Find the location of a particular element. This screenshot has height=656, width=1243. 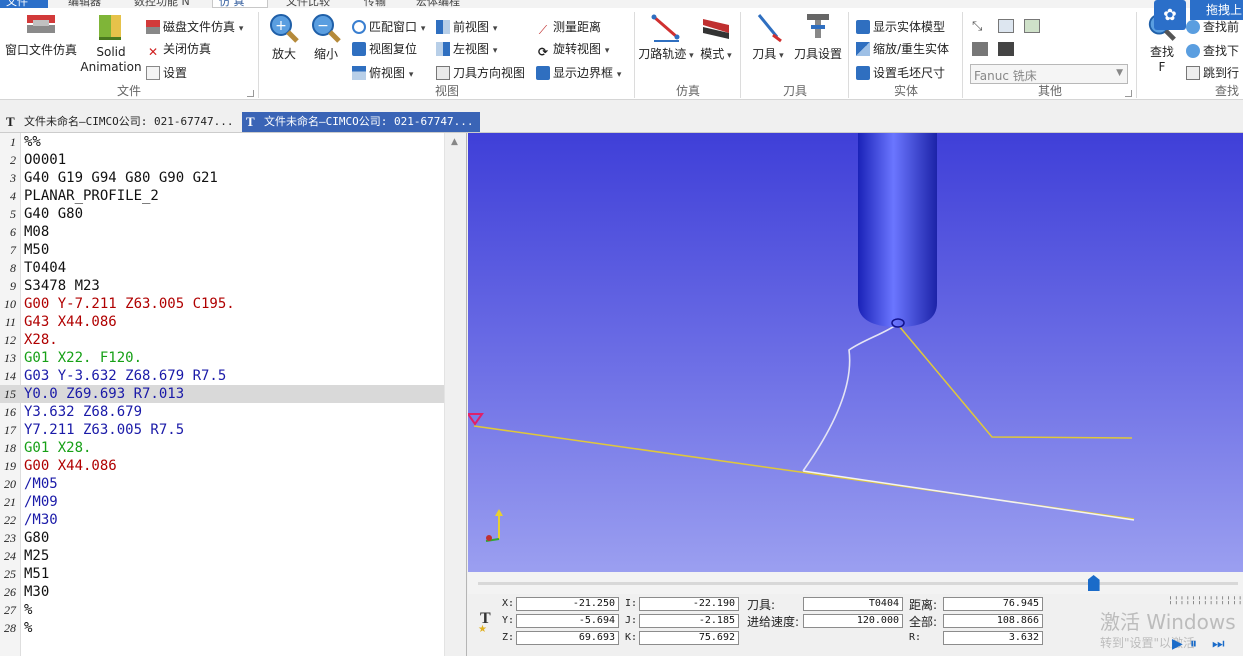

z-value: 69.693 is located at coordinates (567, 638).